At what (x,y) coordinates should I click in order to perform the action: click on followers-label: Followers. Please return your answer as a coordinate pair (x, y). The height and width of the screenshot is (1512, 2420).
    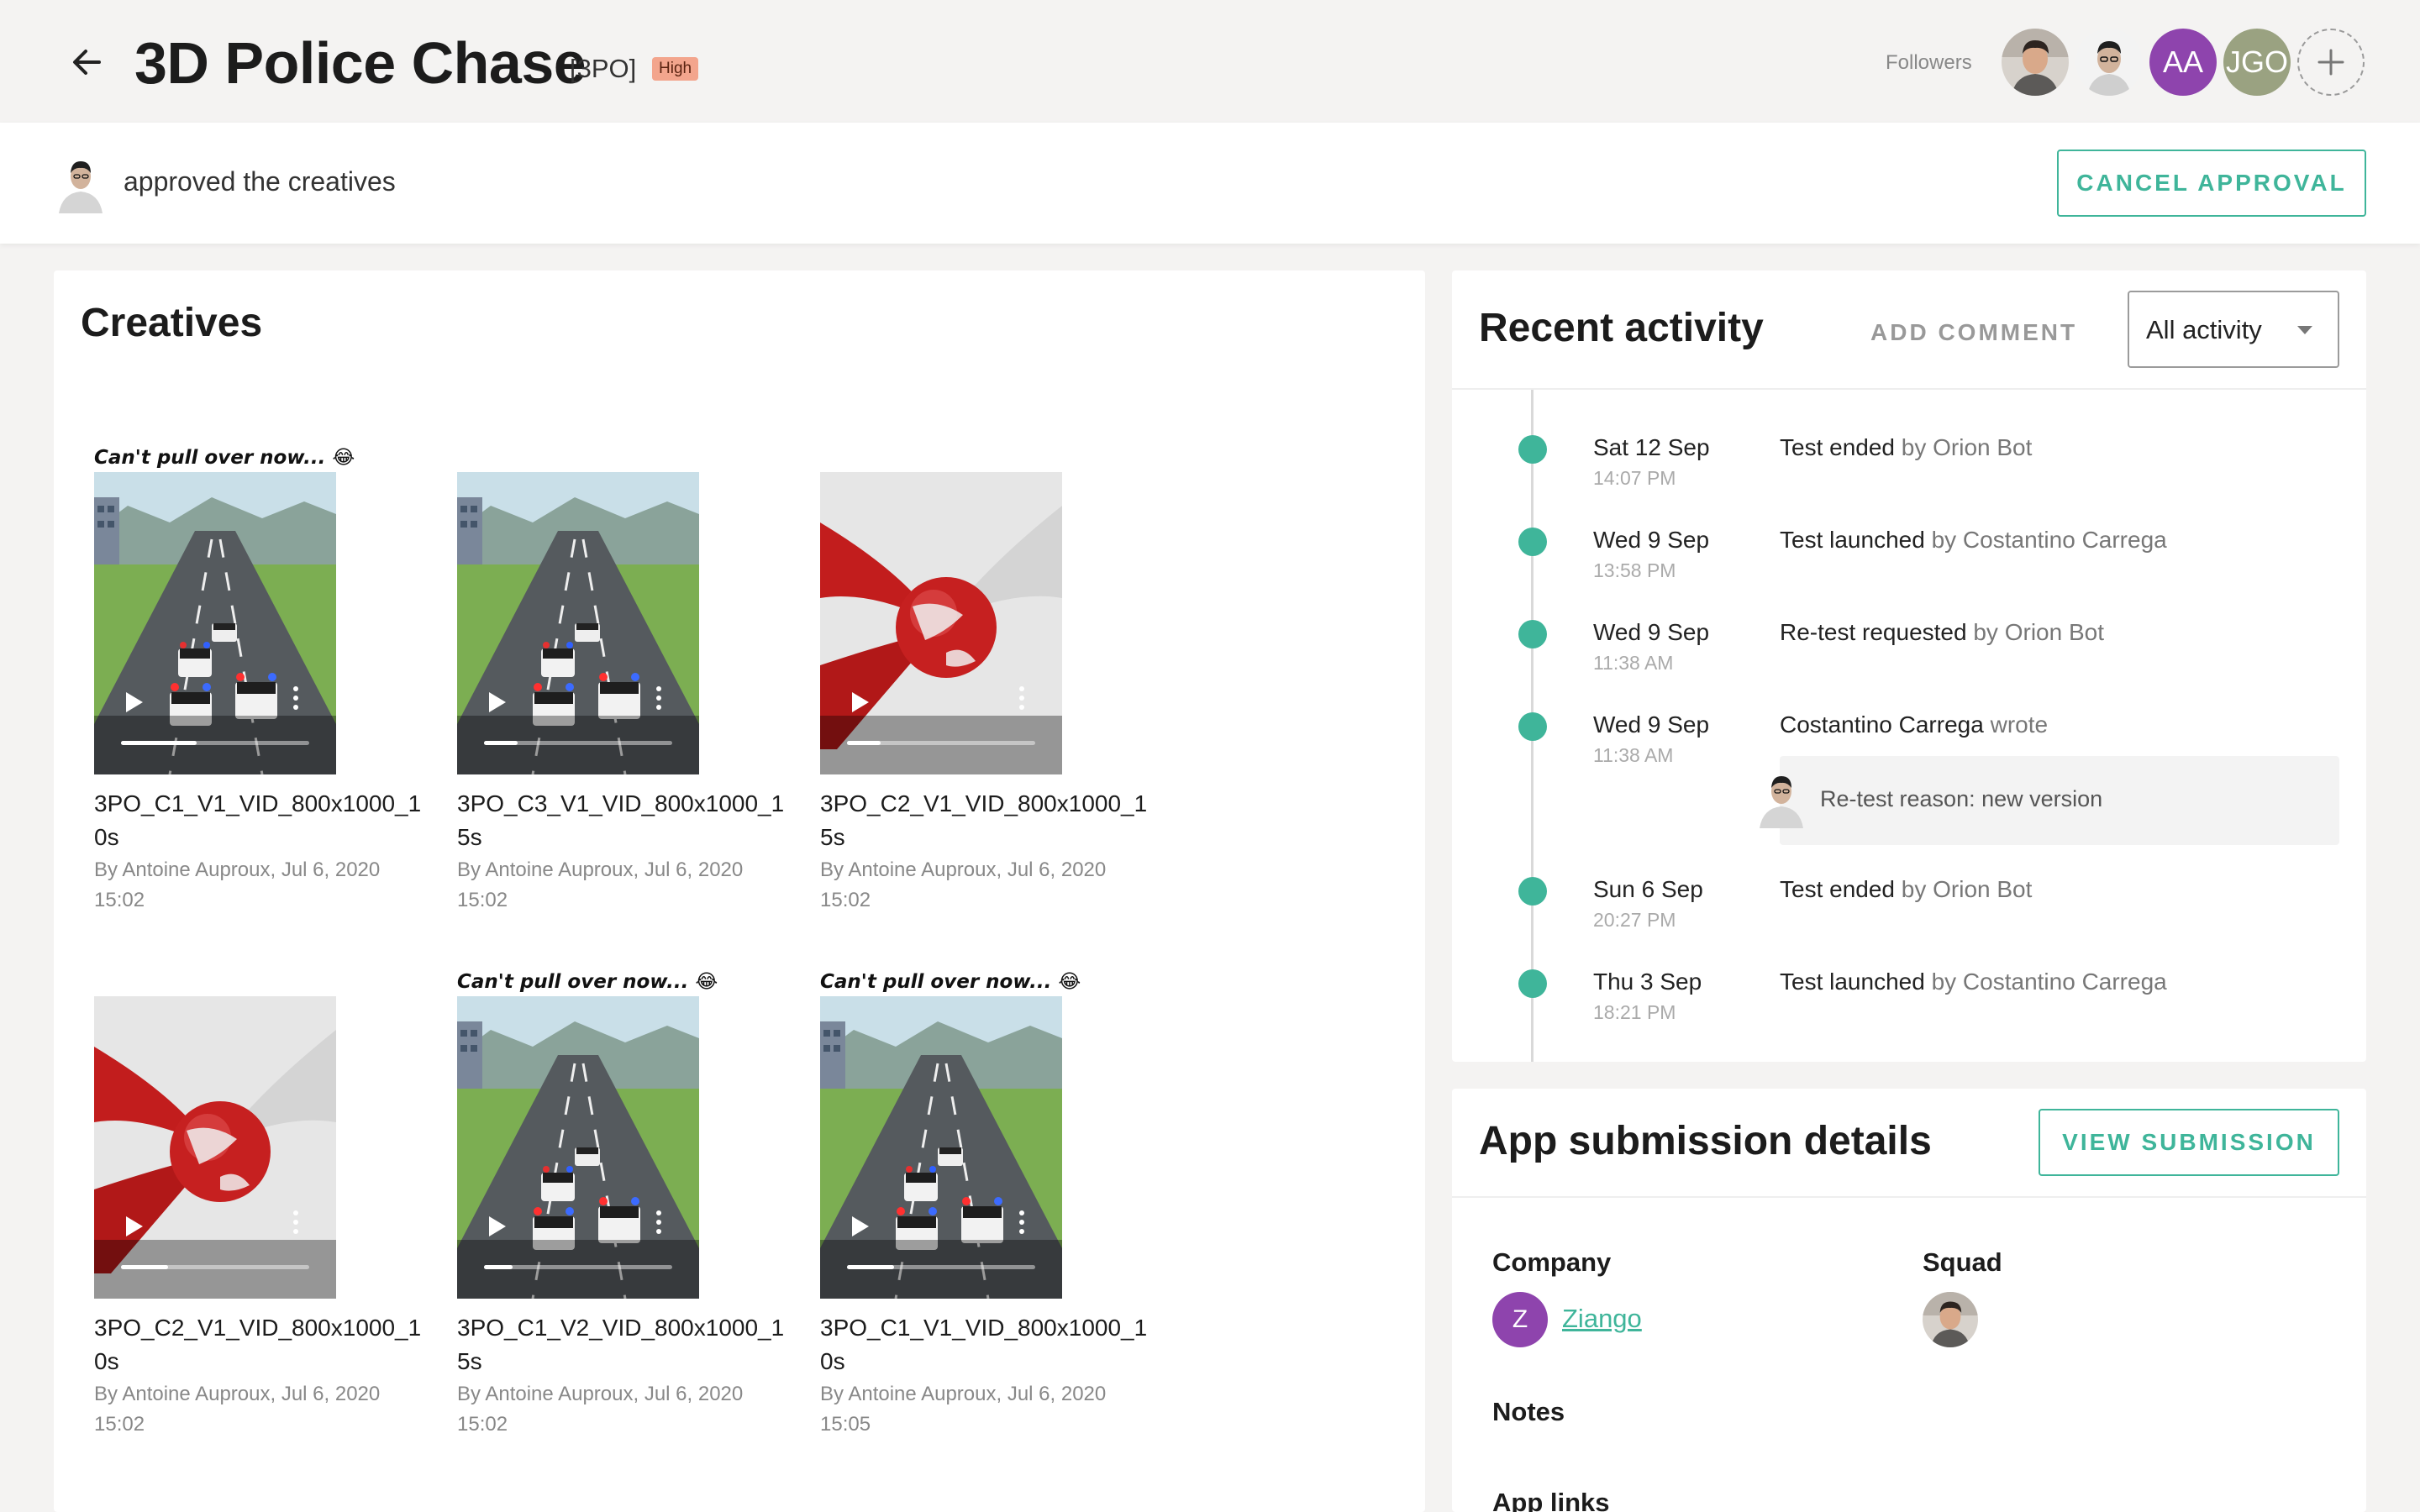
    Looking at the image, I should click on (1929, 62).